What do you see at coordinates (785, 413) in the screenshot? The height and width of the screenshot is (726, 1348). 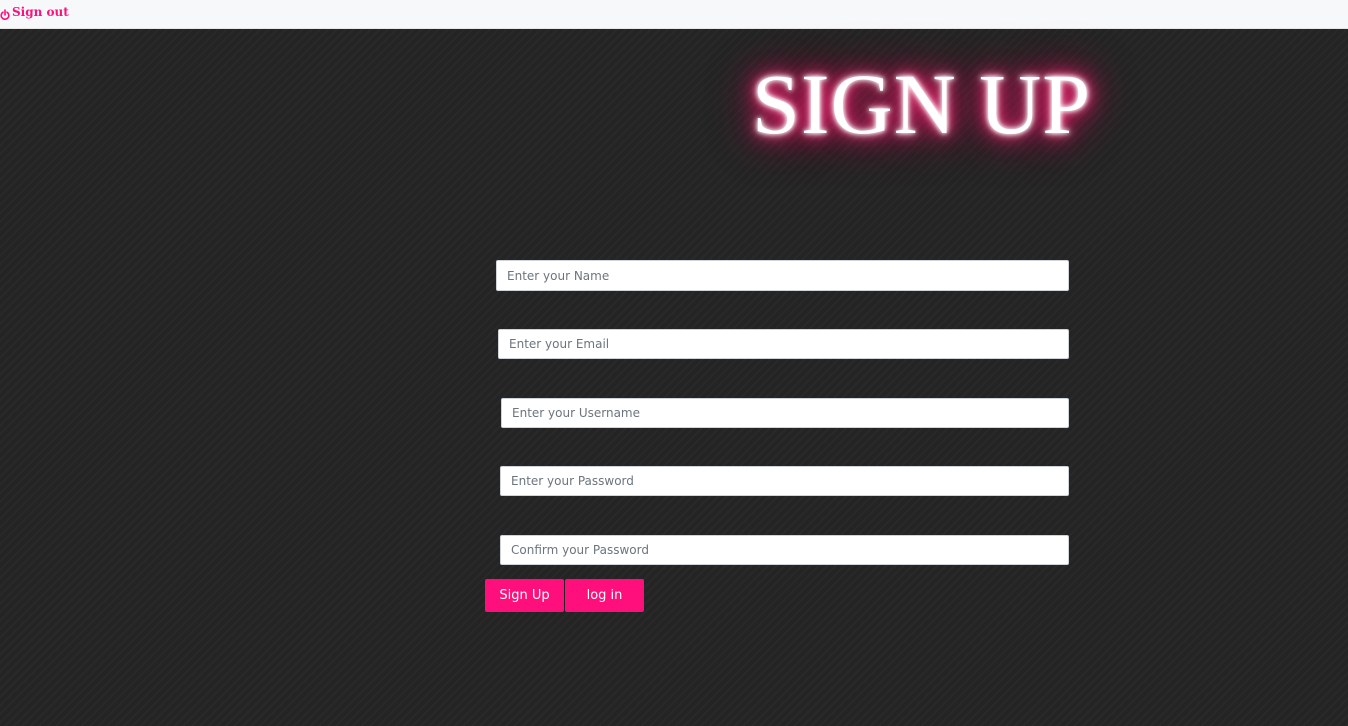 I see `username-input` at bounding box center [785, 413].